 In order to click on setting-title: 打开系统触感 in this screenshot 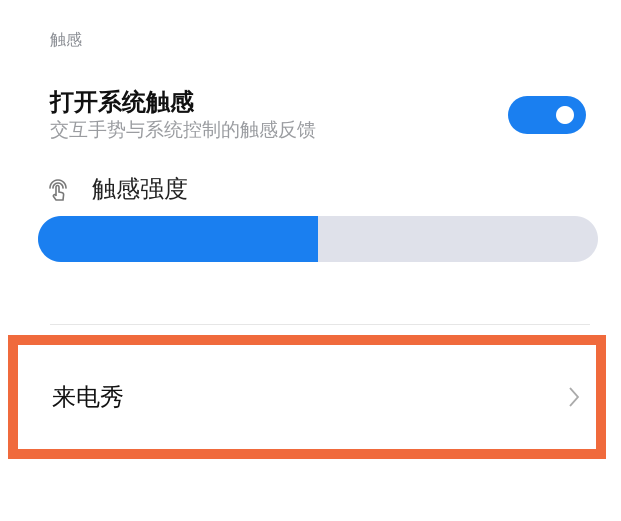, I will do `click(122, 102)`.